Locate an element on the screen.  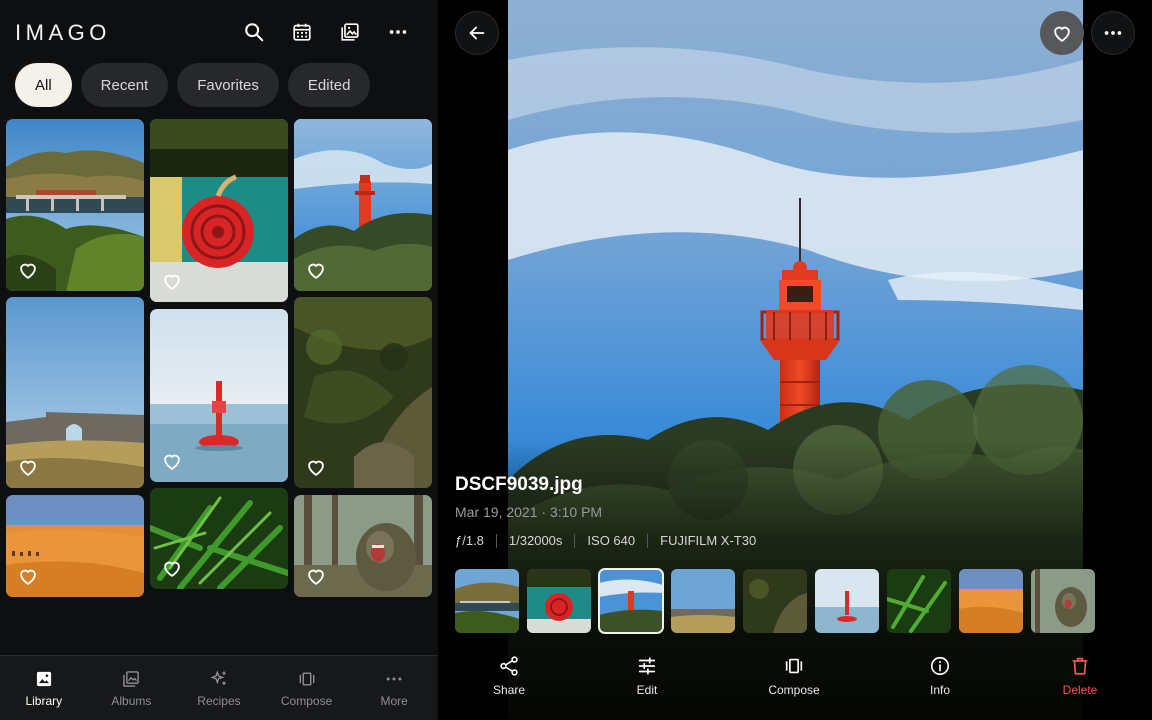
viewer-more-button is located at coordinates (1113, 33).